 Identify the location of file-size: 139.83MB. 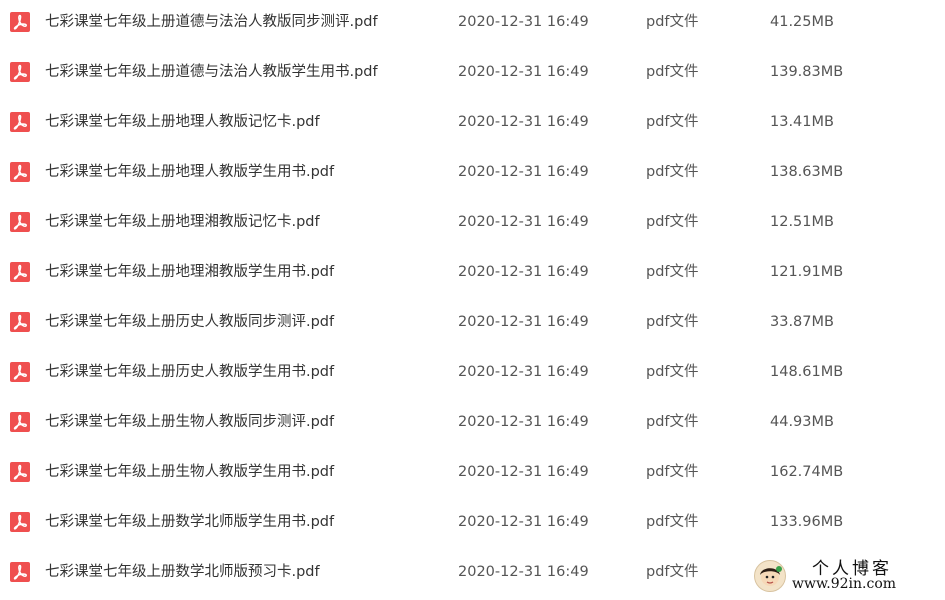
(807, 72).